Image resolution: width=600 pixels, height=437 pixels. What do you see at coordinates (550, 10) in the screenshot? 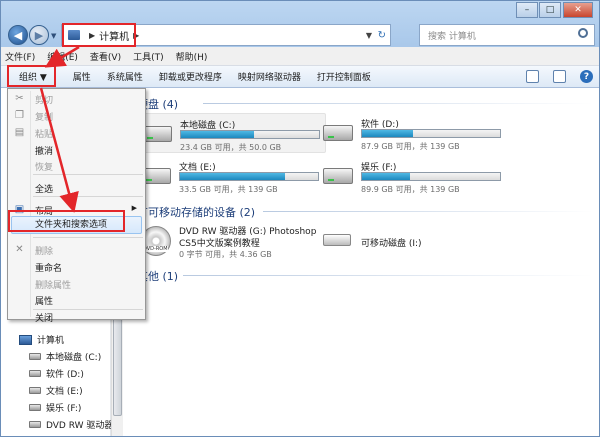
I see `maximize-button: □` at bounding box center [550, 10].